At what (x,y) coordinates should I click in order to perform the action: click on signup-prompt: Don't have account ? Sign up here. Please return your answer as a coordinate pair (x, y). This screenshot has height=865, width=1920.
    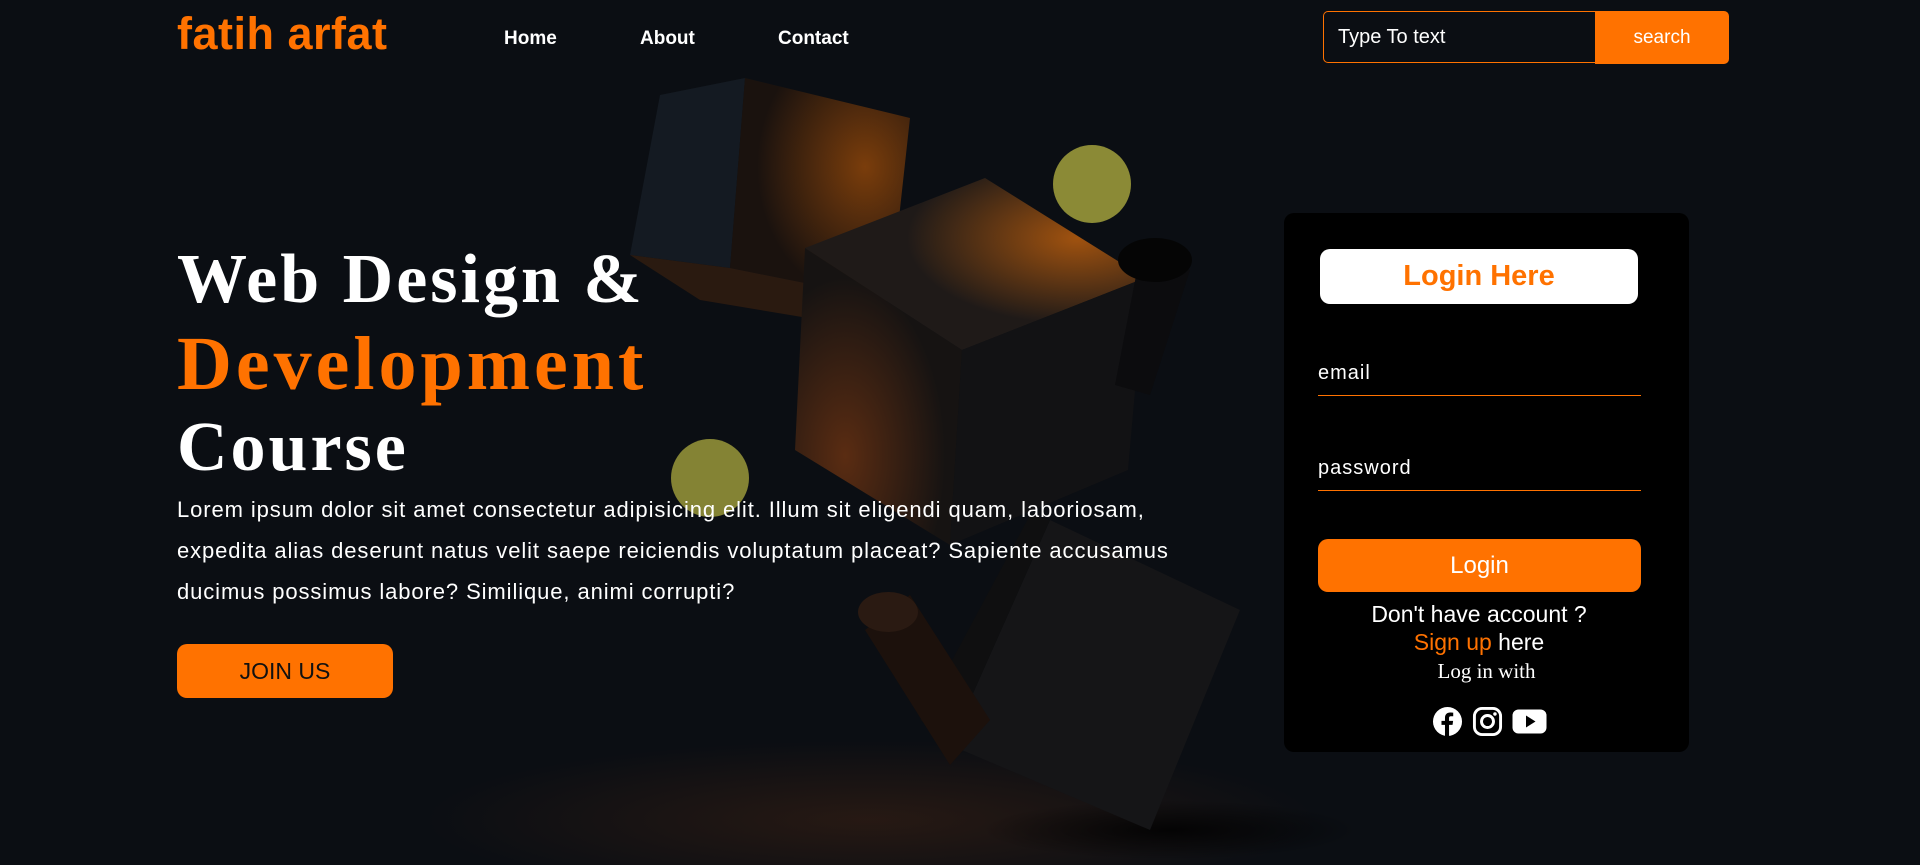
    Looking at the image, I should click on (1479, 628).